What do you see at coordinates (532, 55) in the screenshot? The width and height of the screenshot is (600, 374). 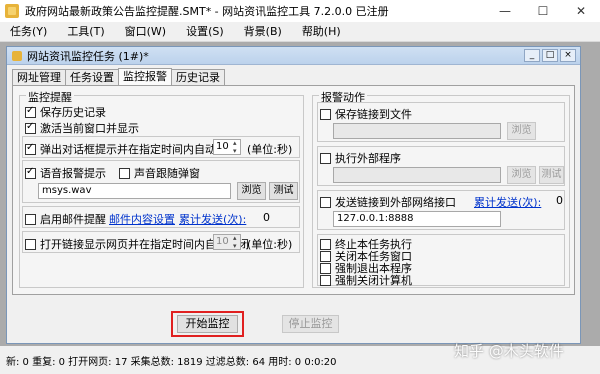 I see `task-minimize-button: _` at bounding box center [532, 55].